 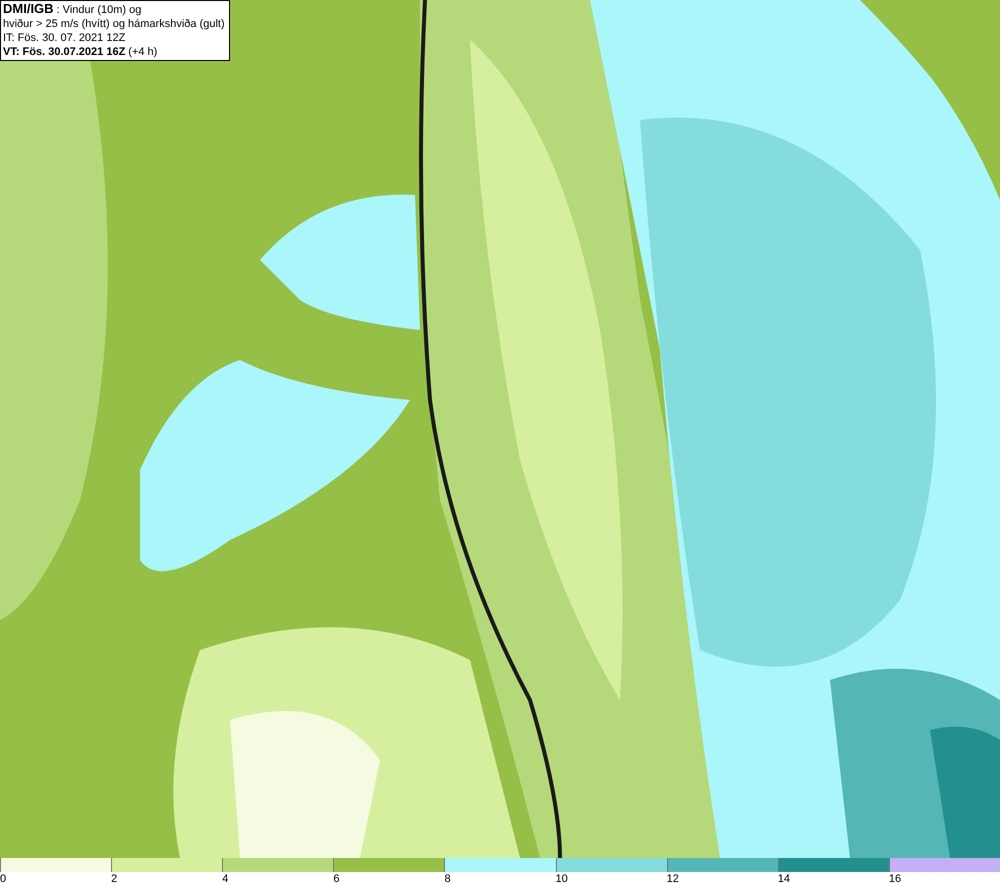 I want to click on legend-label: 16, so click(x=895, y=879).